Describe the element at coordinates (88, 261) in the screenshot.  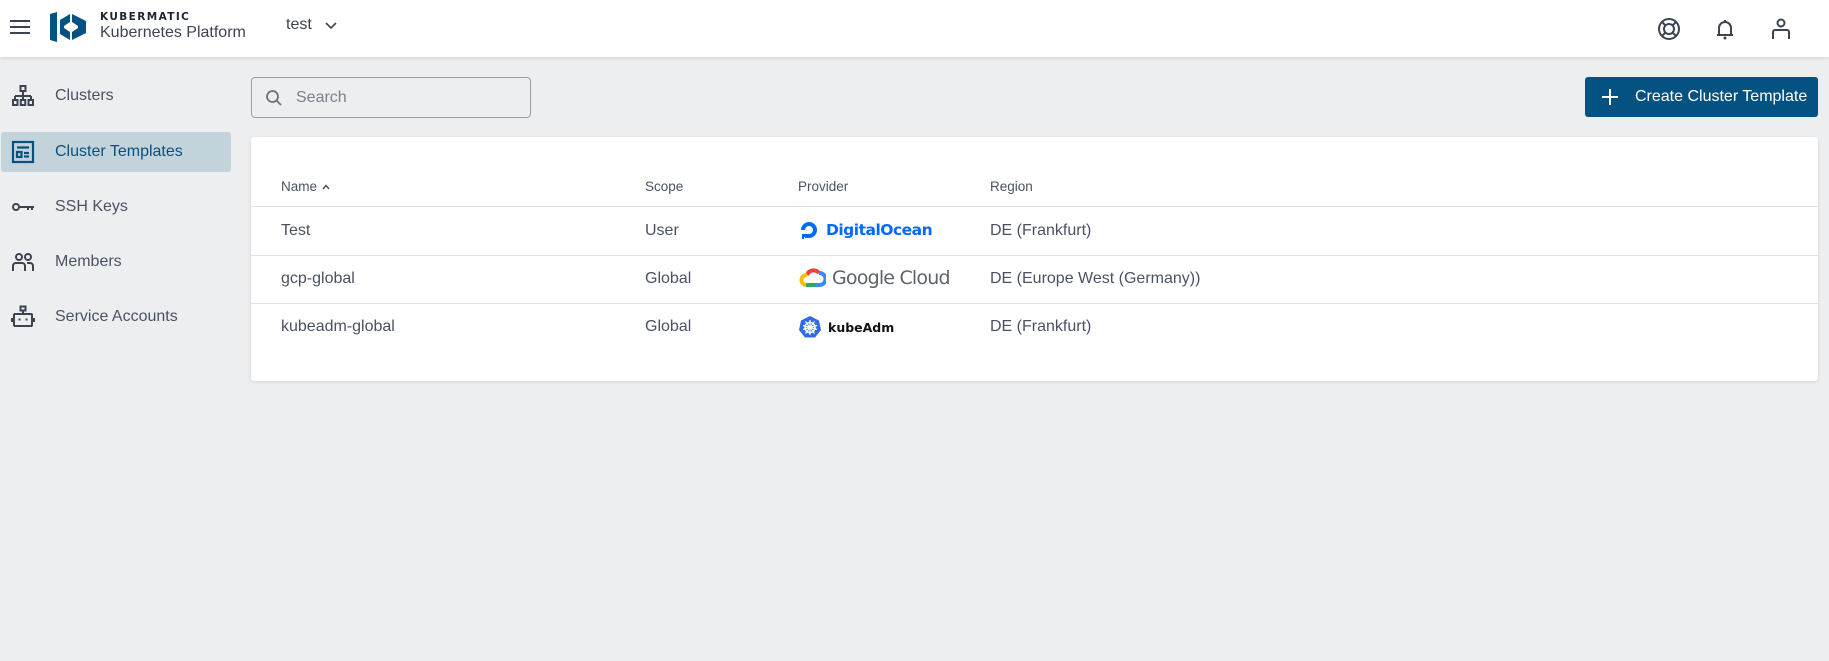
I see `sidebar-item-label: Members` at that location.